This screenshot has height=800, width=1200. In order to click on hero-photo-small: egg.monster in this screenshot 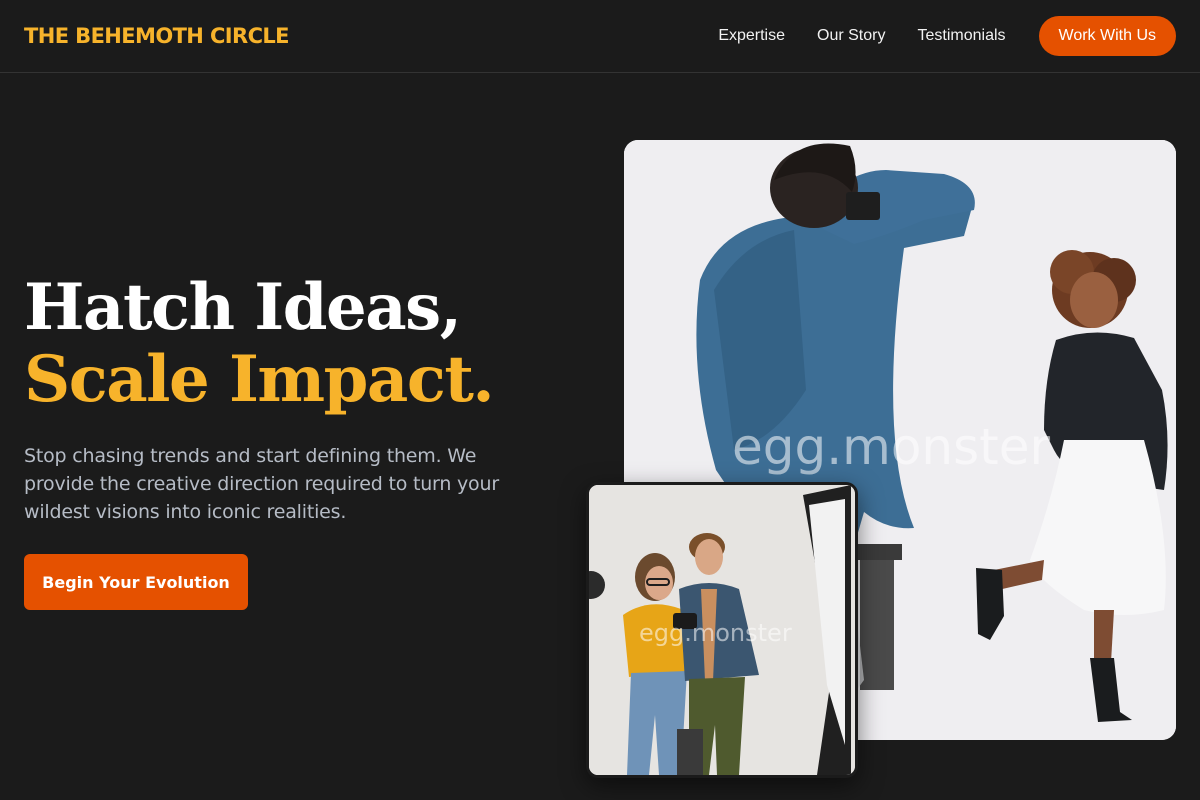, I will do `click(722, 630)`.